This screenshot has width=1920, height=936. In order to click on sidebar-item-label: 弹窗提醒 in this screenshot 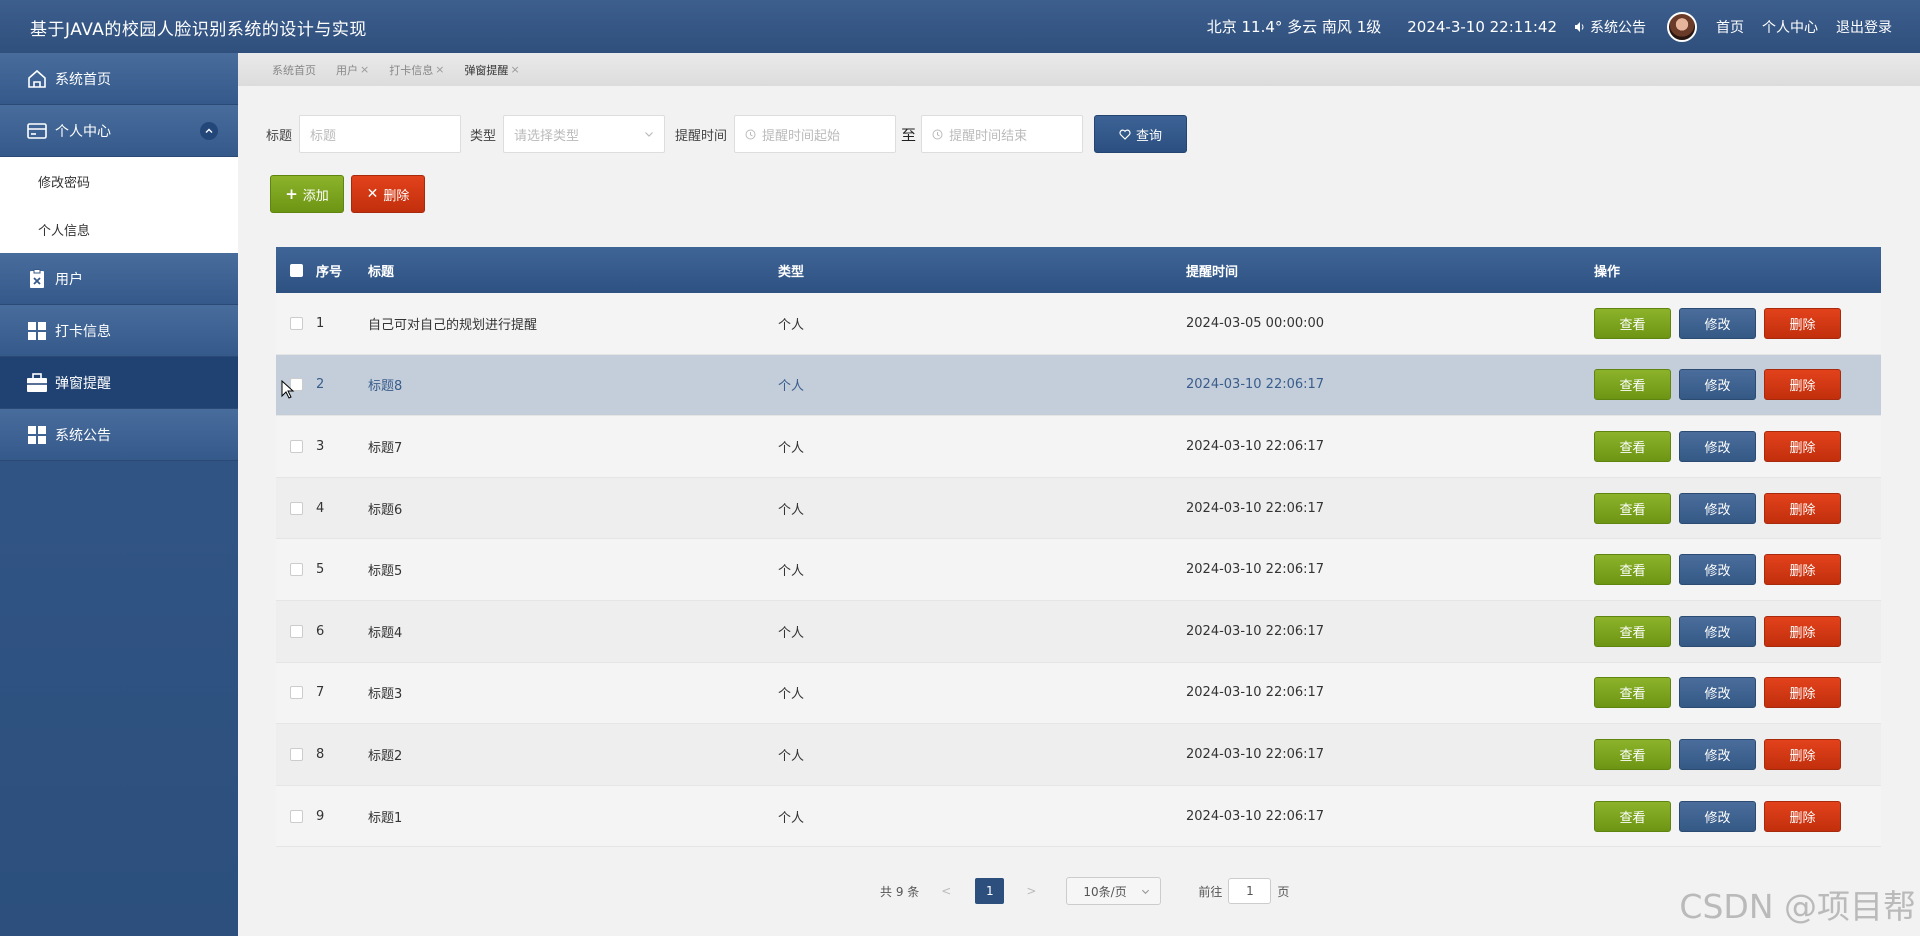, I will do `click(83, 383)`.